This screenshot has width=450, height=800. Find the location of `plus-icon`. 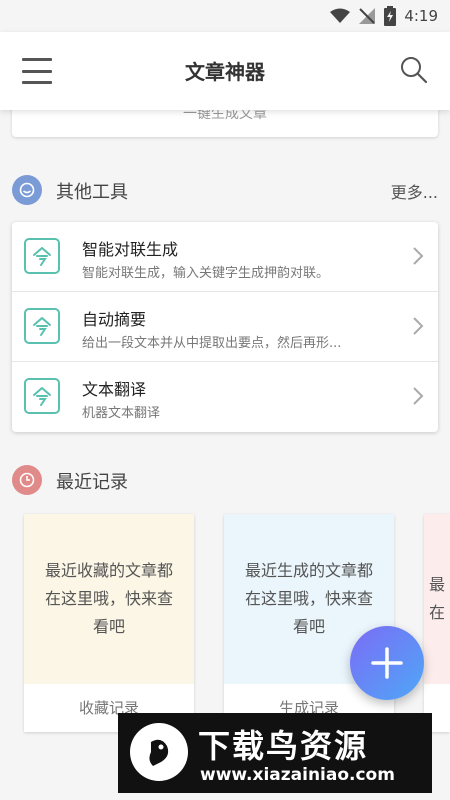

plus-icon is located at coordinates (387, 663).